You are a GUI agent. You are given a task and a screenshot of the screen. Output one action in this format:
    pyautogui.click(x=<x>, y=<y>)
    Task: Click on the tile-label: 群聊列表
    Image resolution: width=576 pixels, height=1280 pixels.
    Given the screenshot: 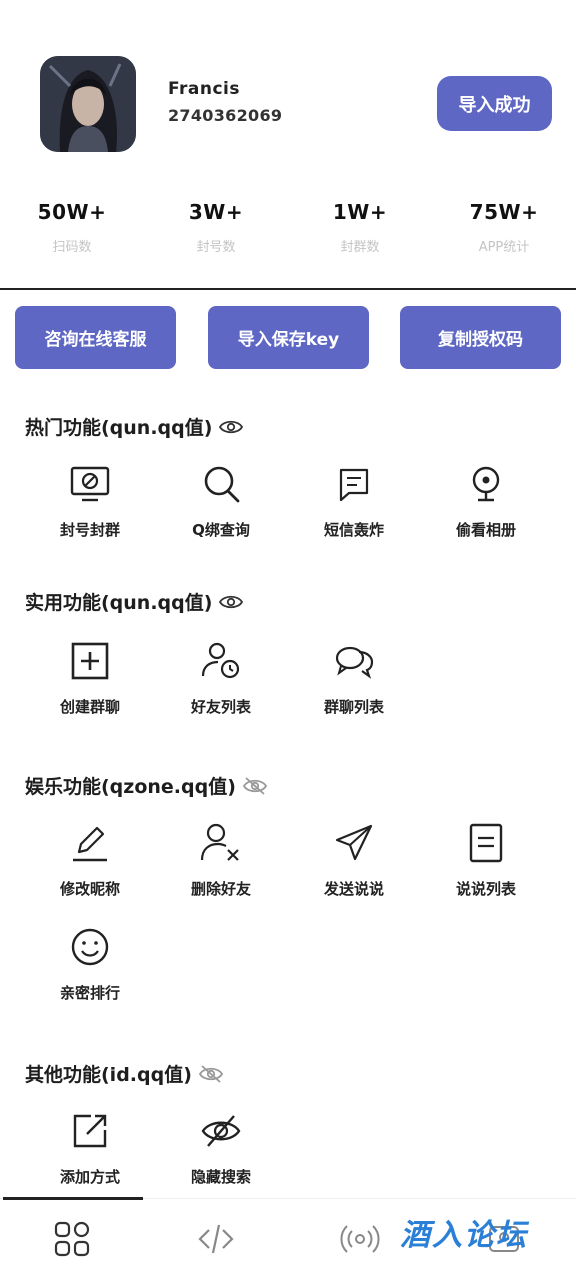 What is the action you would take?
    pyautogui.click(x=353, y=707)
    